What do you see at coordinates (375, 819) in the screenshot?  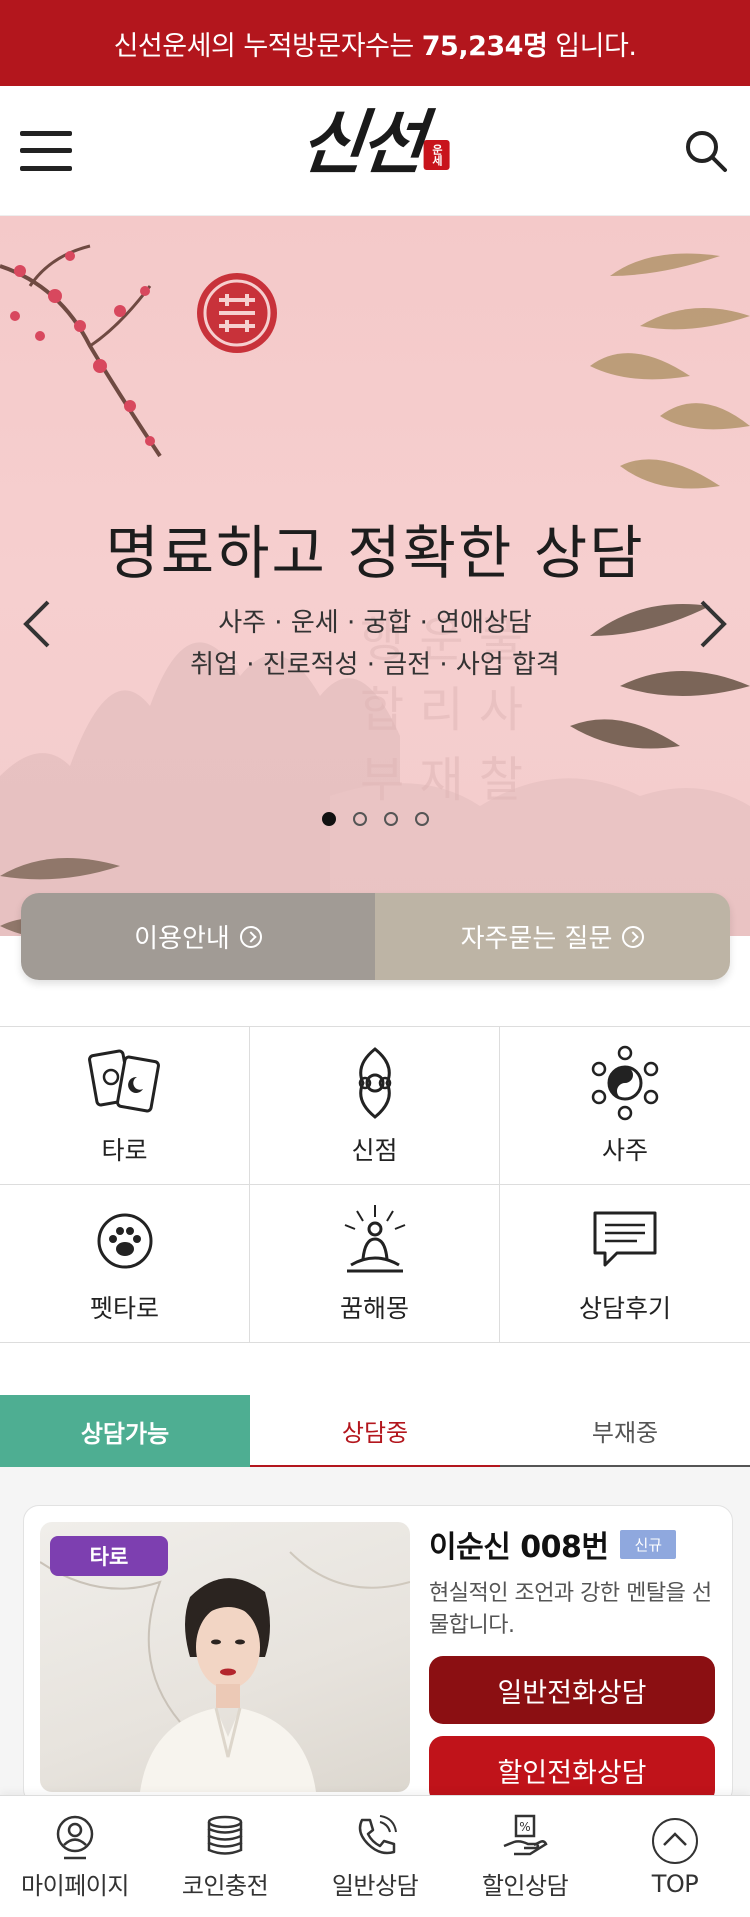 I see `slide-indicators` at bounding box center [375, 819].